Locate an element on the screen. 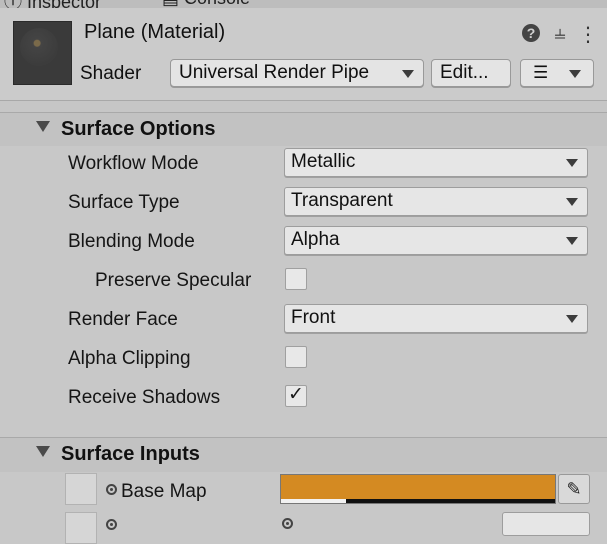 This screenshot has width=607, height=544. alpha-clipping-label: Alpha Clipping is located at coordinates (129, 358).